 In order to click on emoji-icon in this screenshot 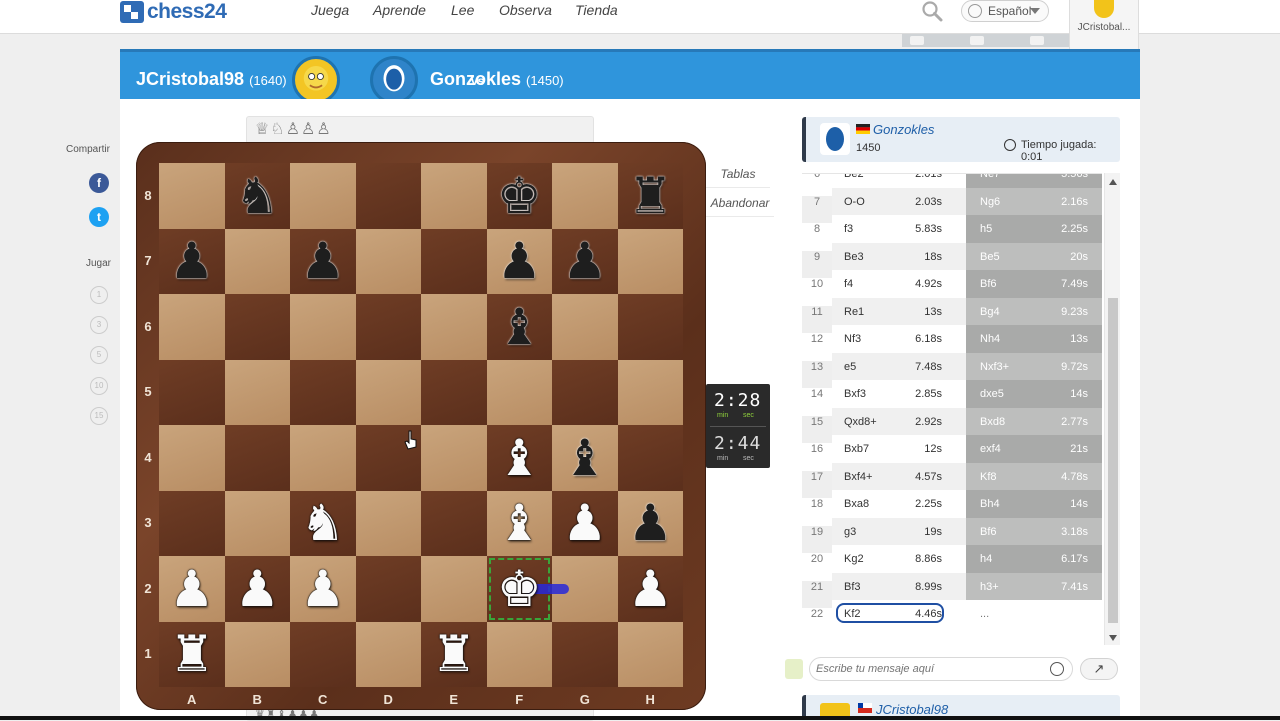, I will do `click(1057, 669)`.